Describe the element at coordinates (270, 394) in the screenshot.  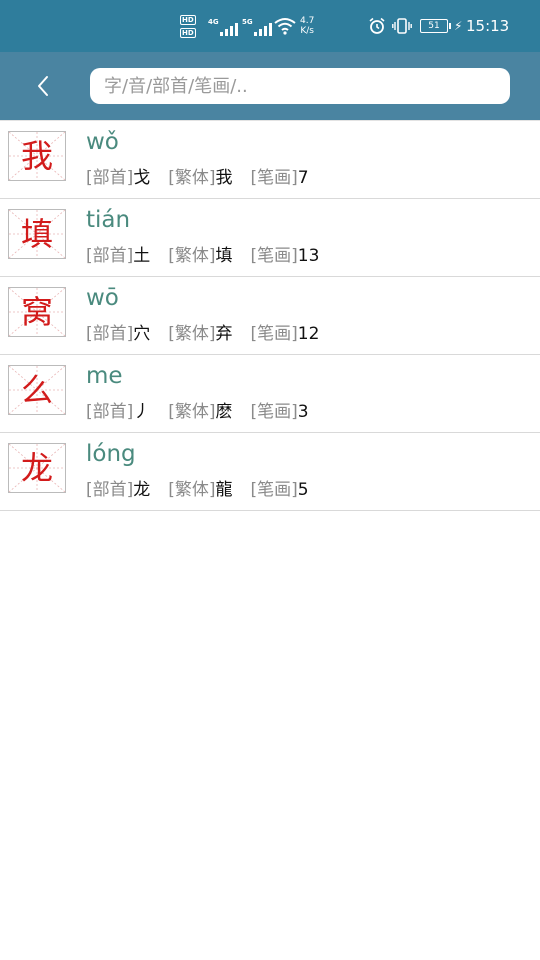
I see `result-row: 么 me [部首]丿 [繁体]麽 [笔画]3` at that location.